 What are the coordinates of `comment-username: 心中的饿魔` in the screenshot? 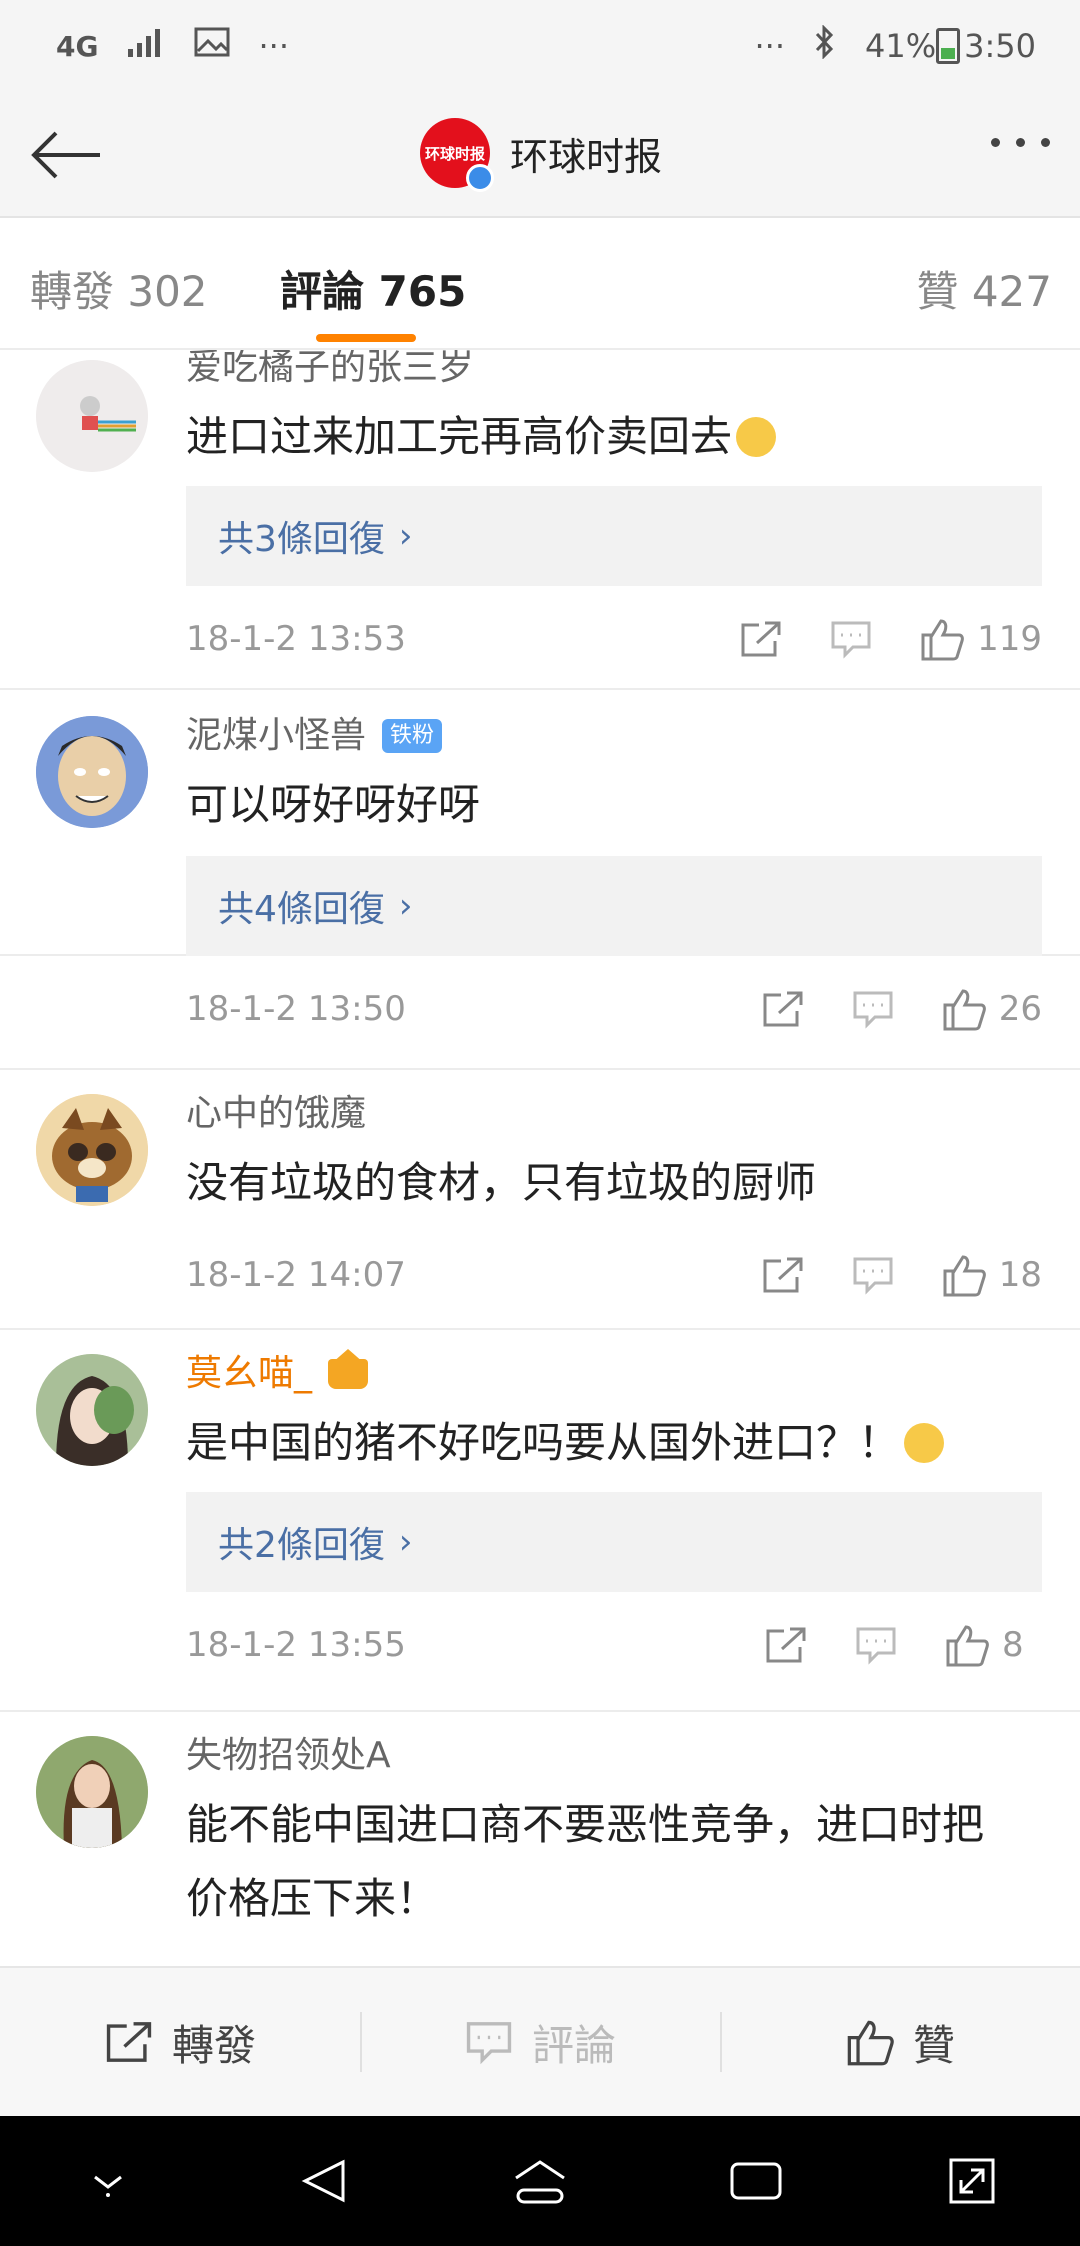 It's located at (276, 1114).